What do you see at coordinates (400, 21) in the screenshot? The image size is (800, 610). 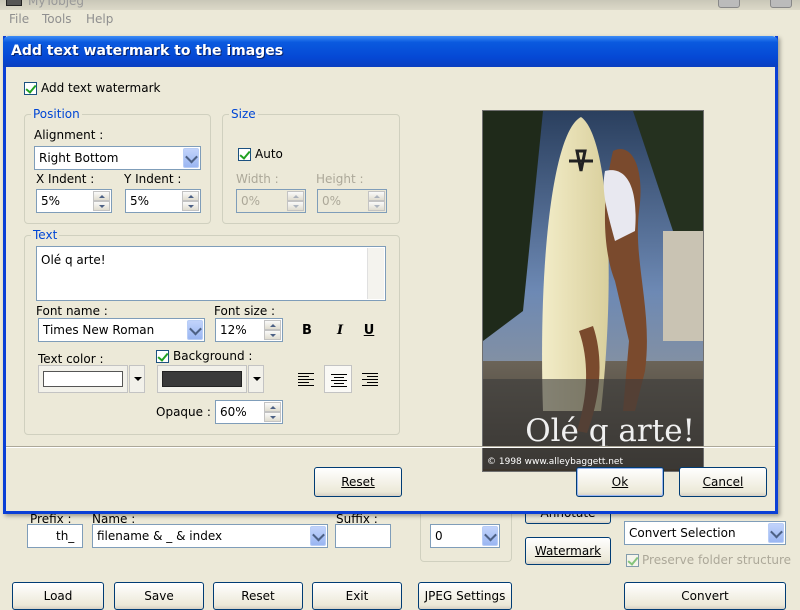 I see `menubar: File Tools Help` at bounding box center [400, 21].